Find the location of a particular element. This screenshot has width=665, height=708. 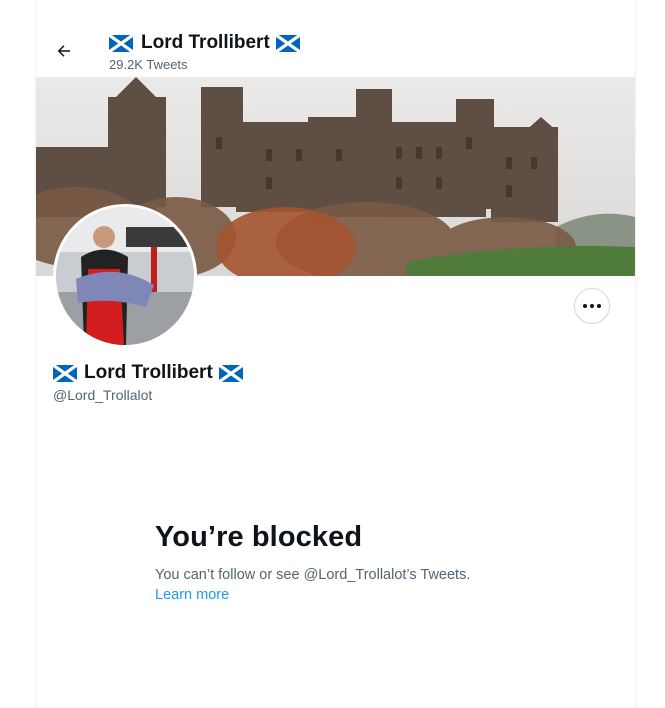

back-button is located at coordinates (64, 51).